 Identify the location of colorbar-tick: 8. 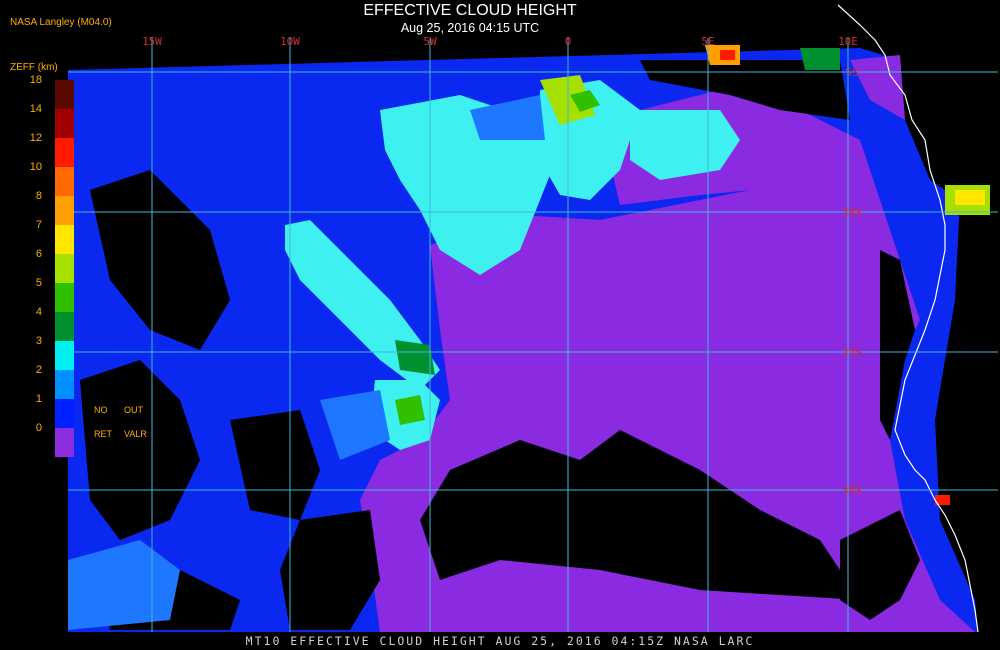
(38, 196).